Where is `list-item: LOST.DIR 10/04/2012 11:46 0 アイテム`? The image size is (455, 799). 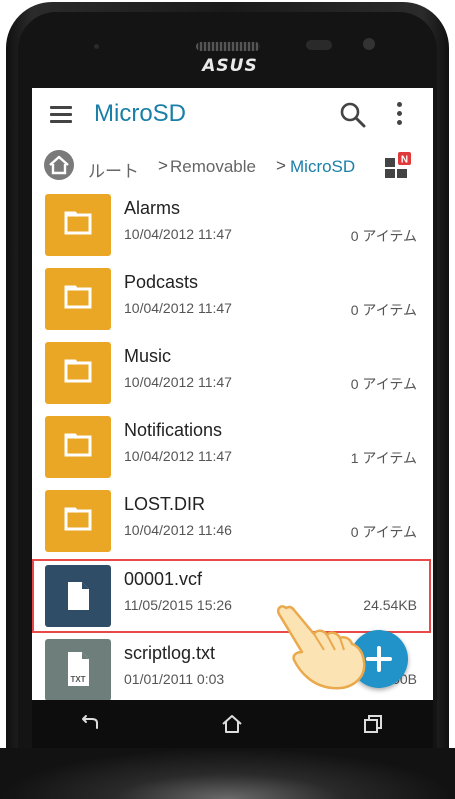
list-item: LOST.DIR 10/04/2012 11:46 0 アイテム is located at coordinates (232, 521).